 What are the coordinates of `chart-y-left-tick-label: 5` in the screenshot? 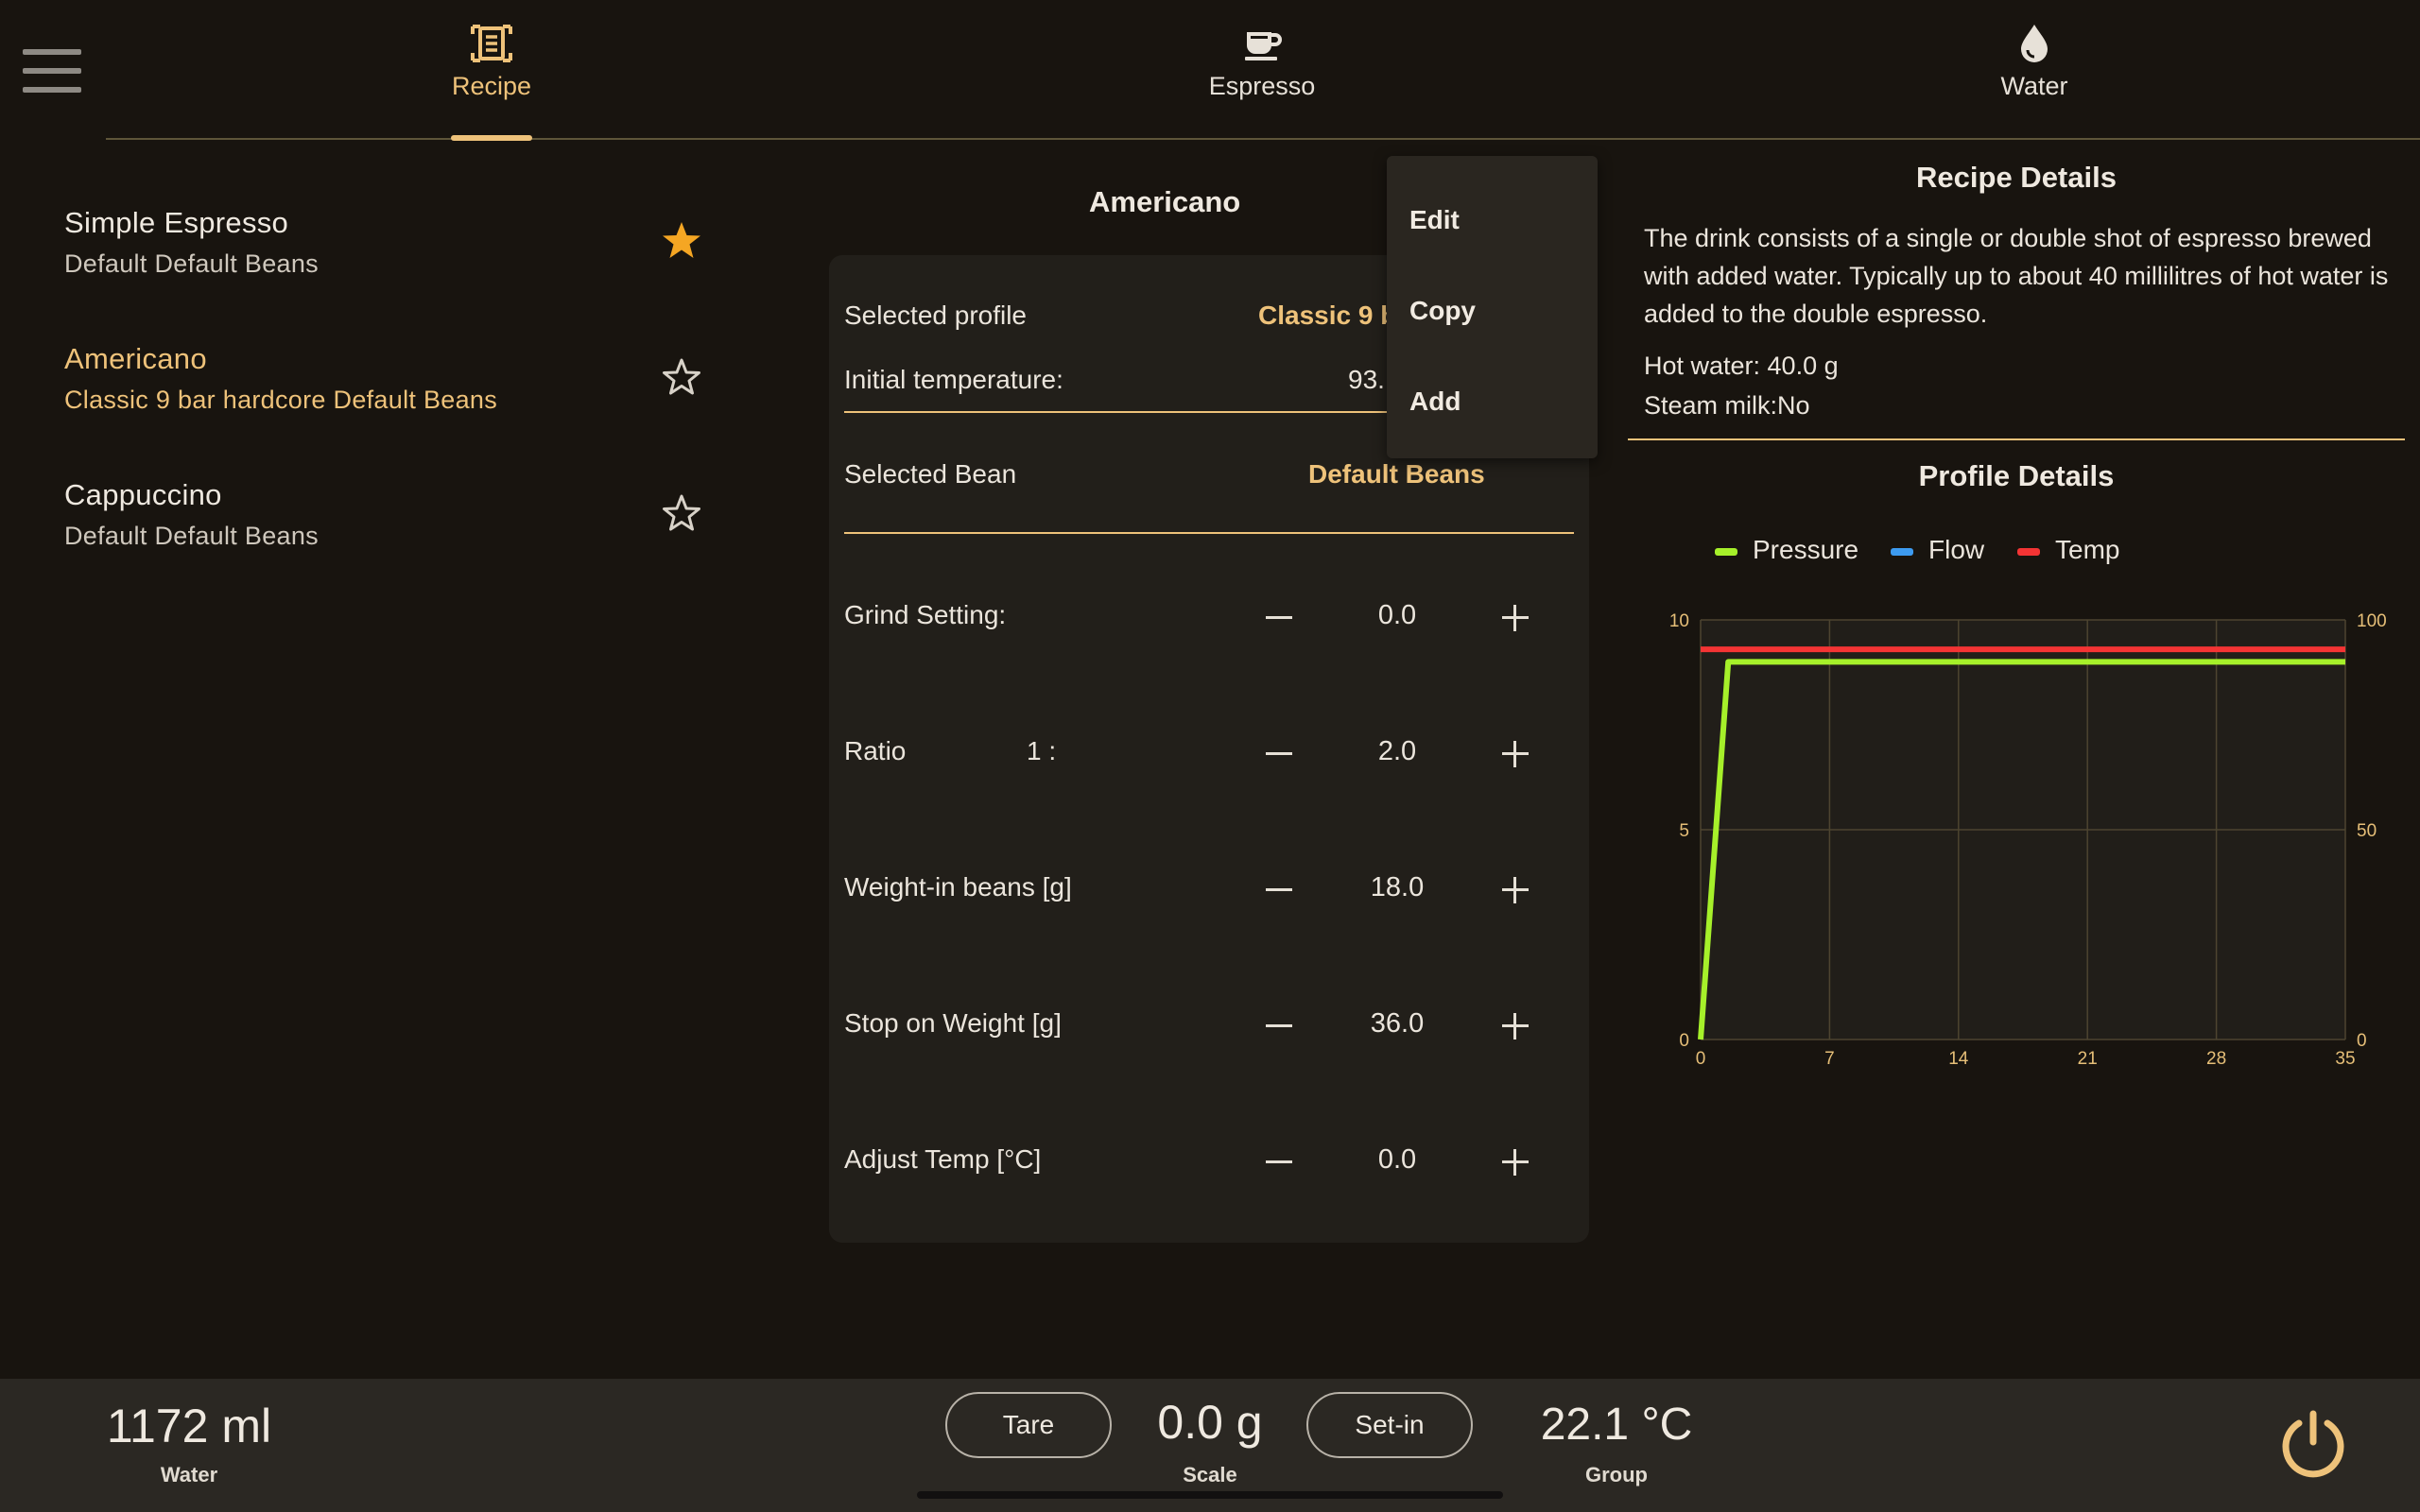 It's located at (1684, 831).